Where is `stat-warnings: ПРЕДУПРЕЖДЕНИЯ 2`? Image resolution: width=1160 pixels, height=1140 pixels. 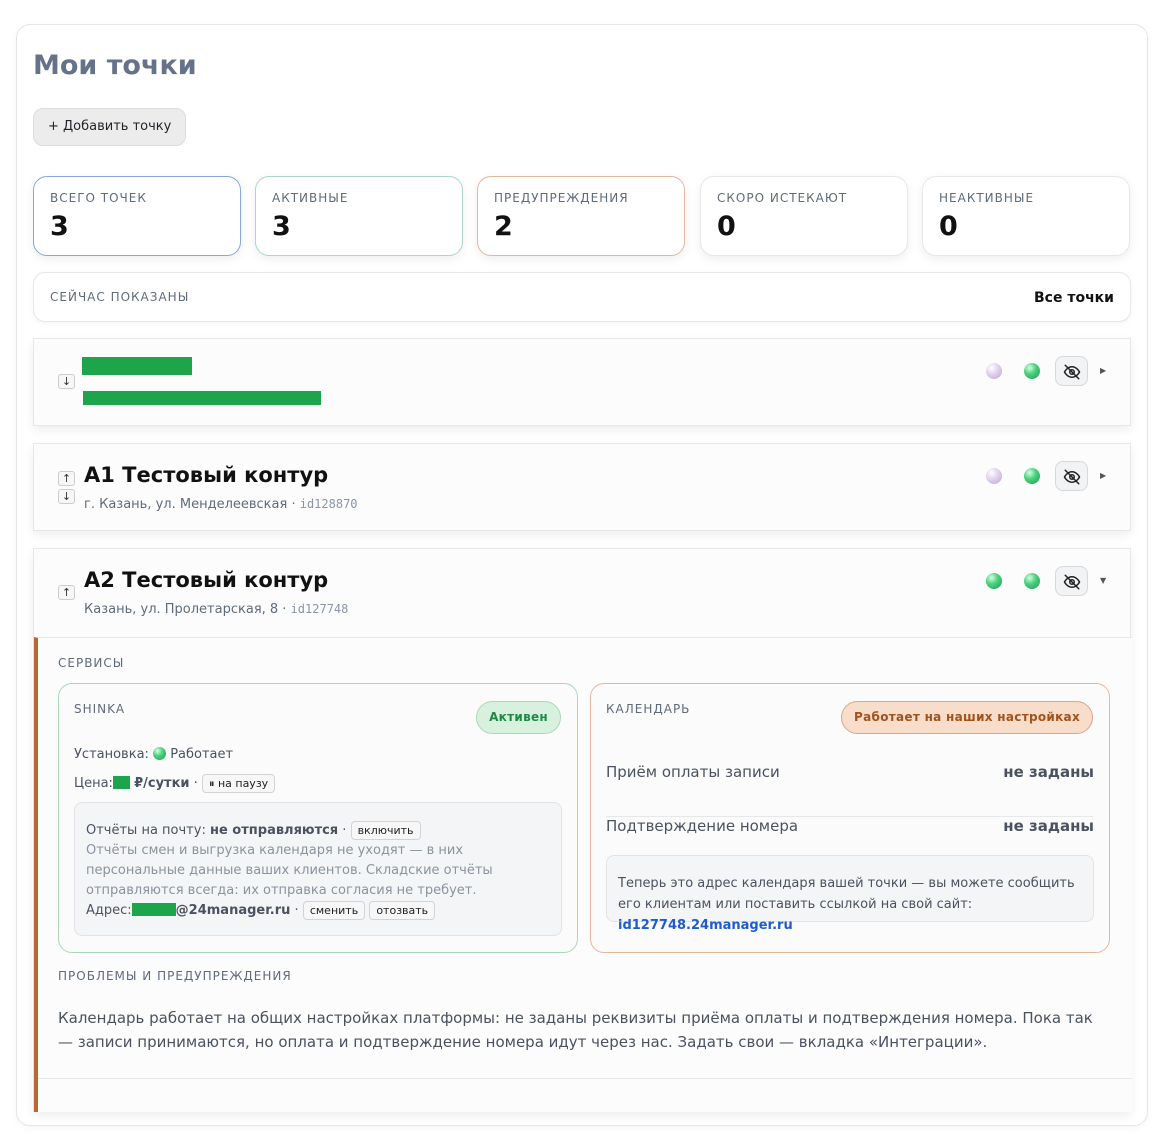 stat-warnings: ПРЕДУПРЕЖДЕНИЯ 2 is located at coordinates (581, 216).